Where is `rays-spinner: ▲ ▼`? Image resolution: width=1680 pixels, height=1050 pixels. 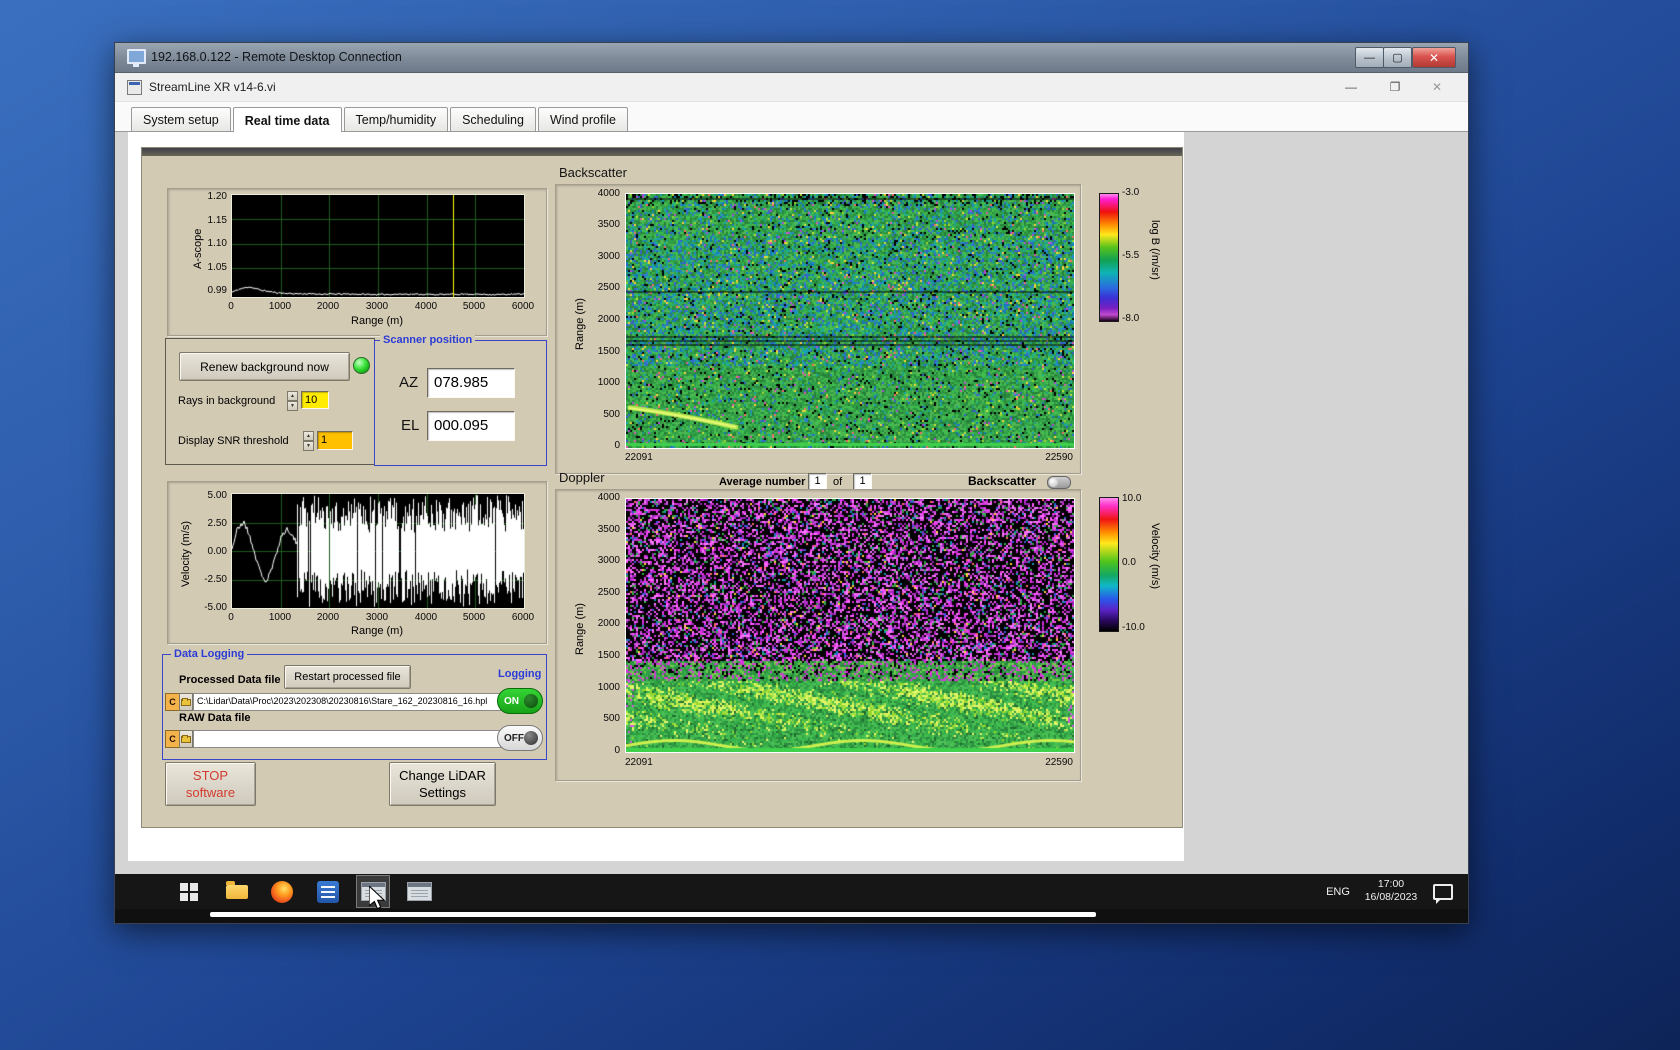
rays-spinner: ▲ ▼ is located at coordinates (292, 401).